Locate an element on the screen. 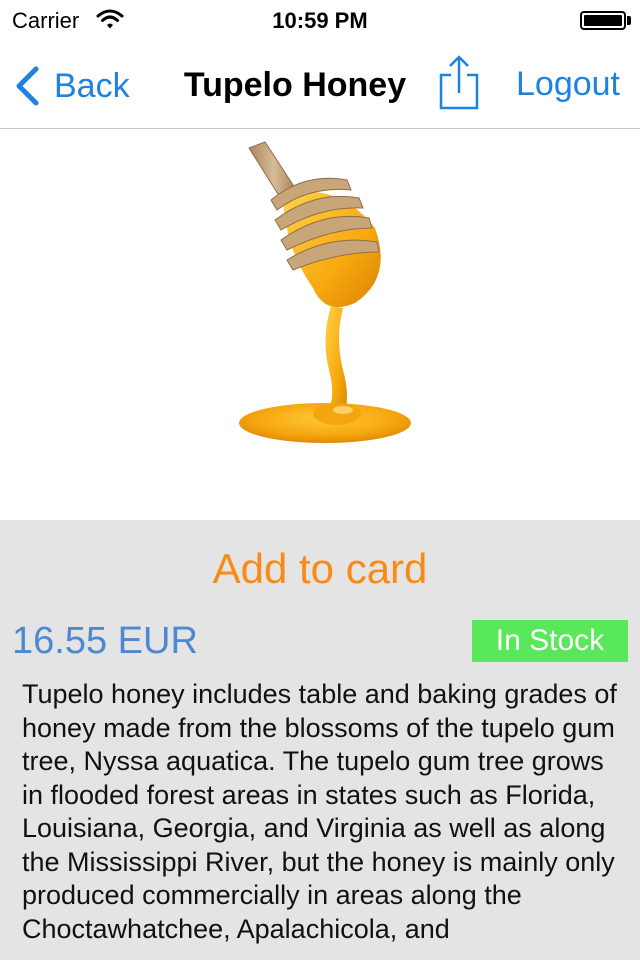 This screenshot has width=640, height=960. honey-dipper-image is located at coordinates (325, 292).